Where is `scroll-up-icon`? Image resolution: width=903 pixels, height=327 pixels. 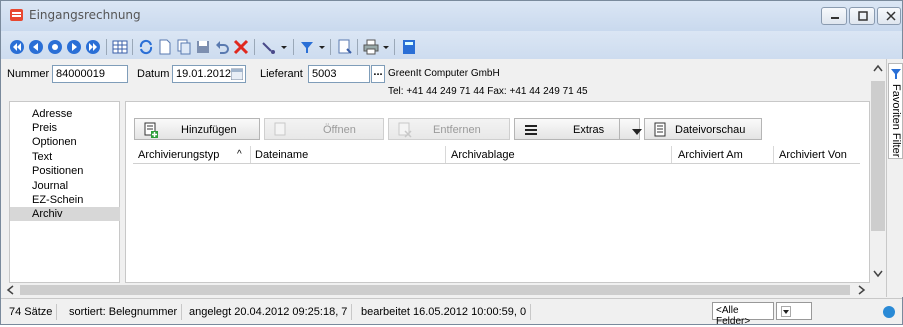 scroll-up-icon is located at coordinates (878, 69).